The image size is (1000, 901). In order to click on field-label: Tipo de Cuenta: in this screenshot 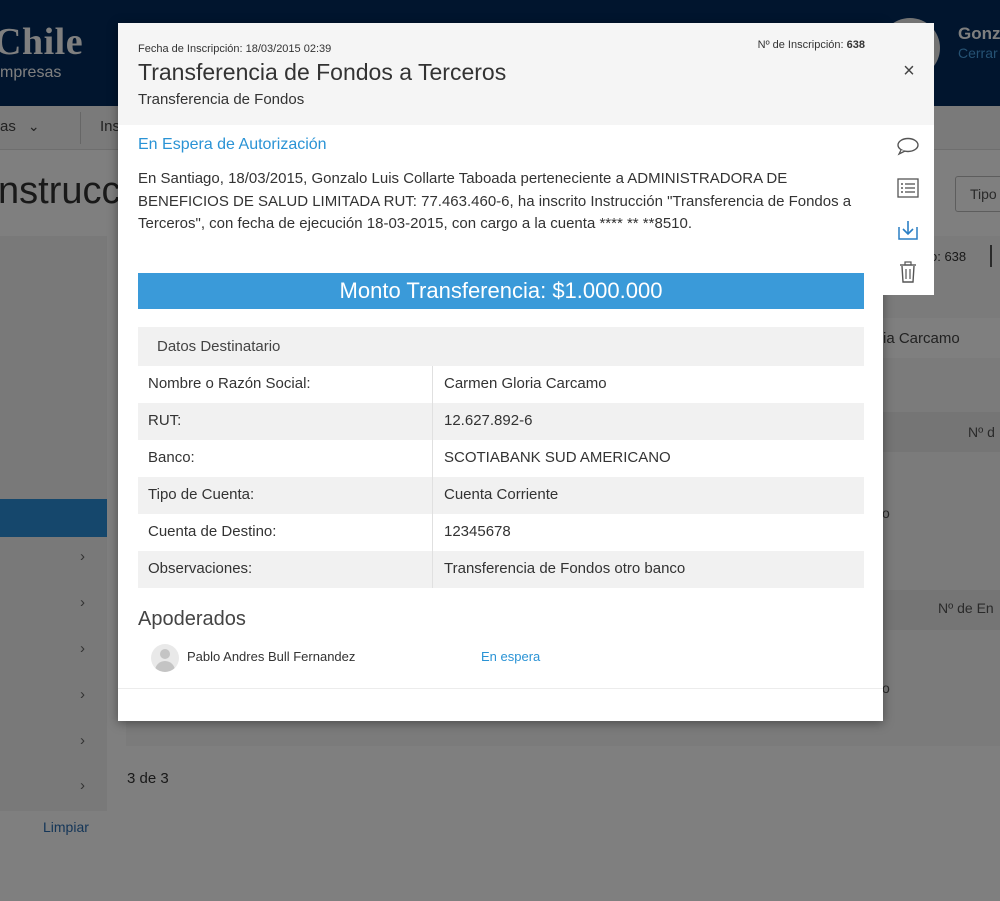, I will do `click(285, 495)`.